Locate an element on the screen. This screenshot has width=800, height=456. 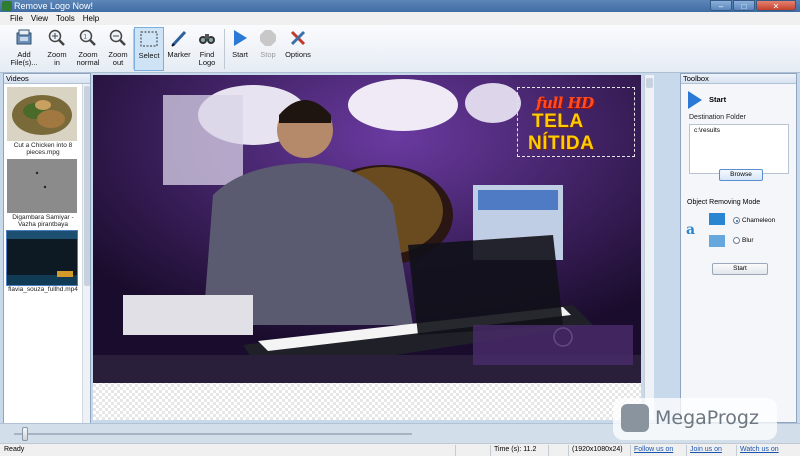
zoom-in-button: Zoom in is located at coordinates (57, 49).